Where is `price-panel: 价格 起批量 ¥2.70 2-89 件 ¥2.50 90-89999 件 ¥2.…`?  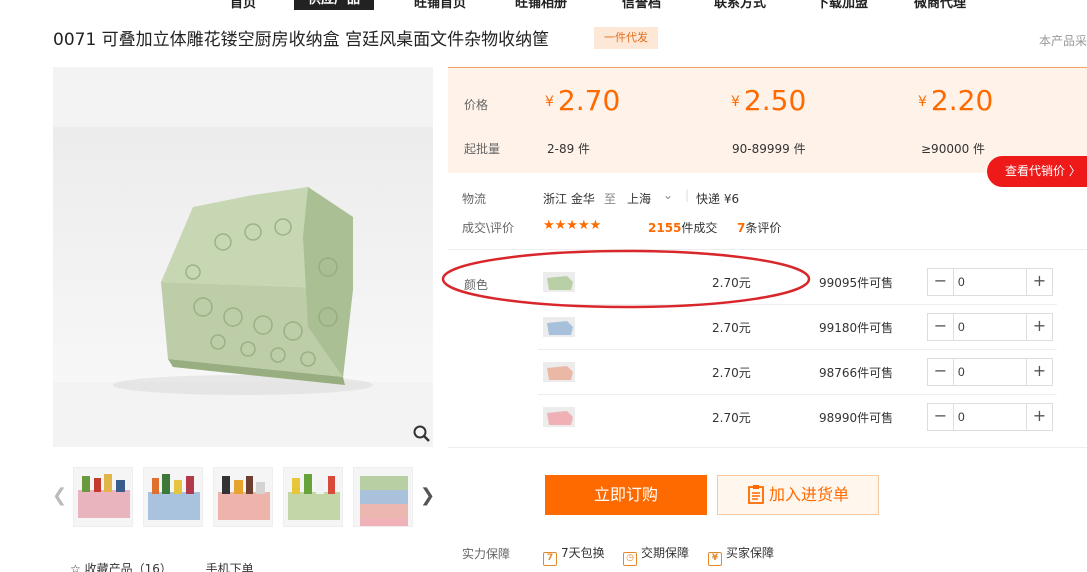 price-panel: 价格 起批量 ¥2.70 2-89 件 ¥2.50 90-89999 件 ¥2.… is located at coordinates (767, 120).